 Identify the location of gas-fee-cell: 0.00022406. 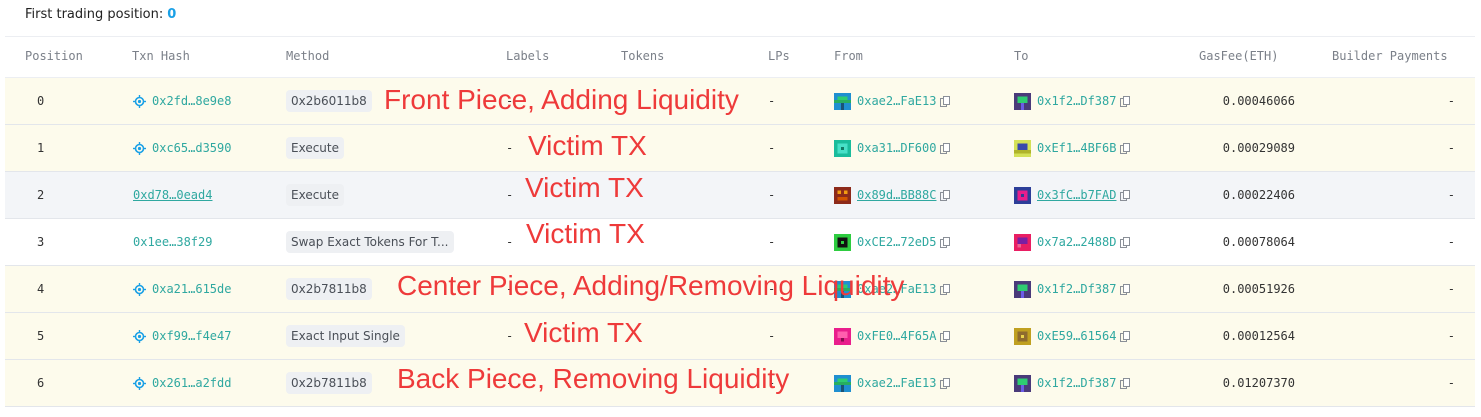
(1258, 195).